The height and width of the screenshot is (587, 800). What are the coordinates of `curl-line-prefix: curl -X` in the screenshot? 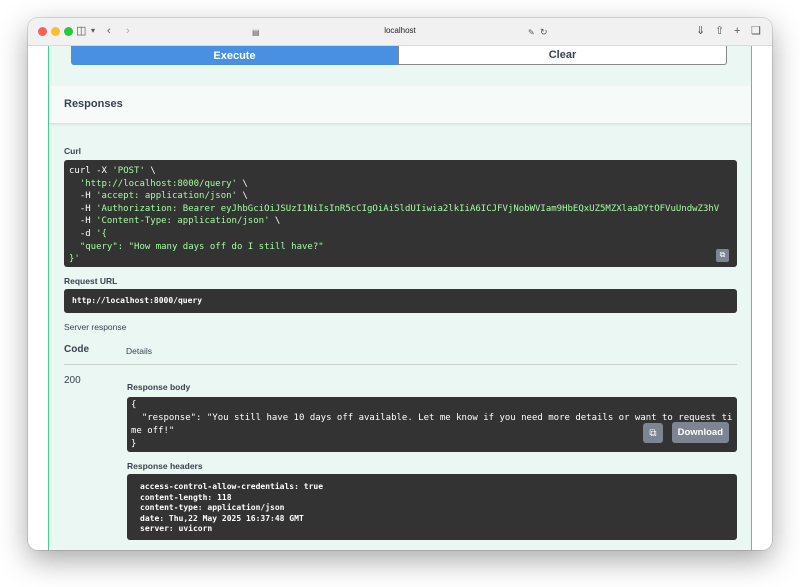 It's located at (91, 171).